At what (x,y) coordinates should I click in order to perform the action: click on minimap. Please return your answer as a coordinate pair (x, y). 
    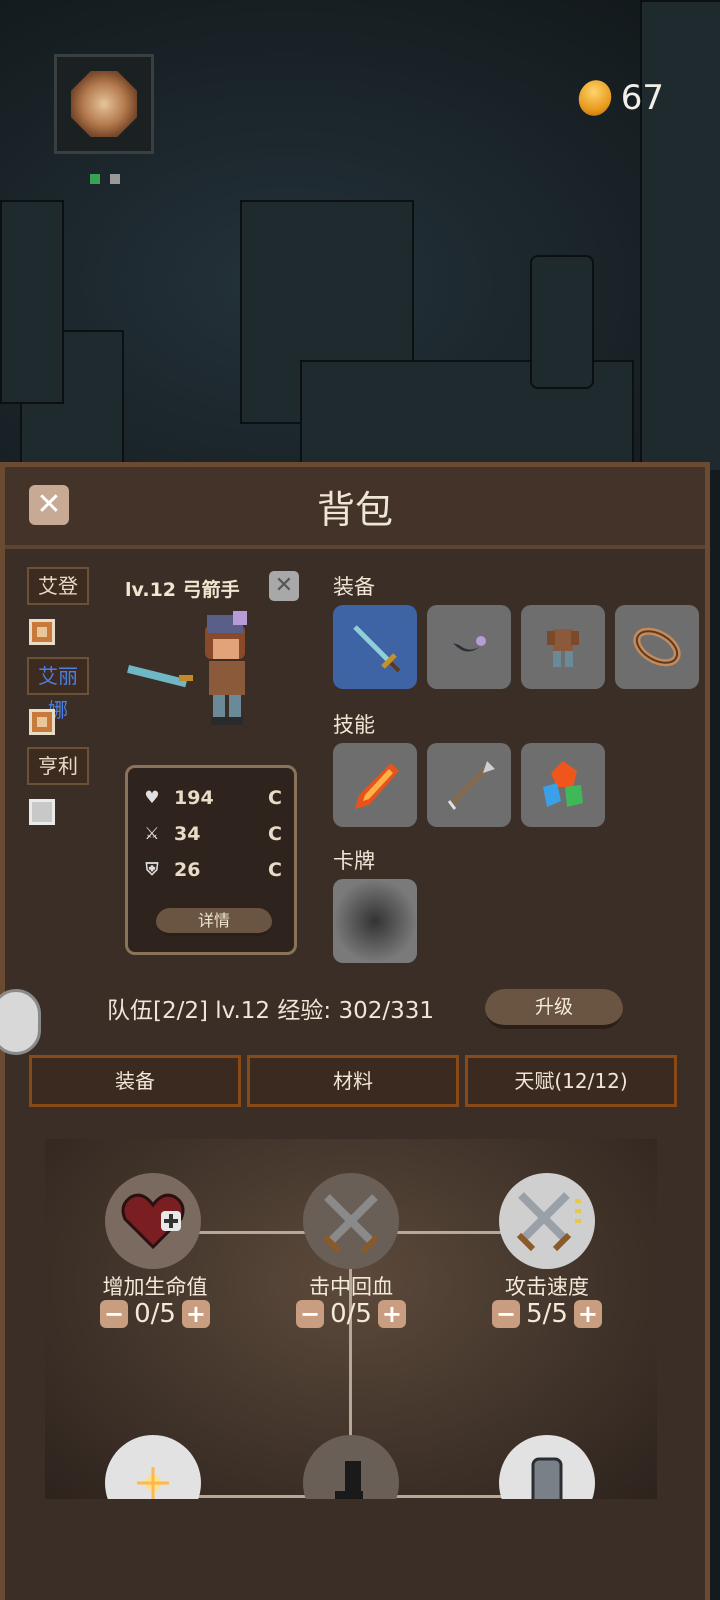
    Looking at the image, I should click on (104, 104).